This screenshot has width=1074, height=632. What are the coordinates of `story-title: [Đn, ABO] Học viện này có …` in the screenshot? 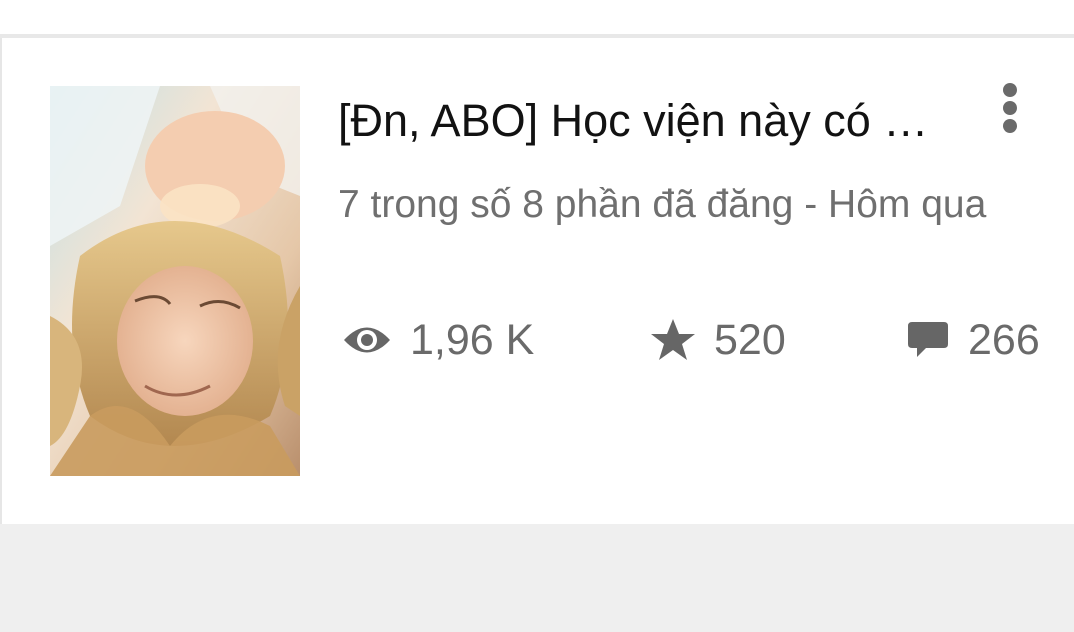 It's located at (643, 121).